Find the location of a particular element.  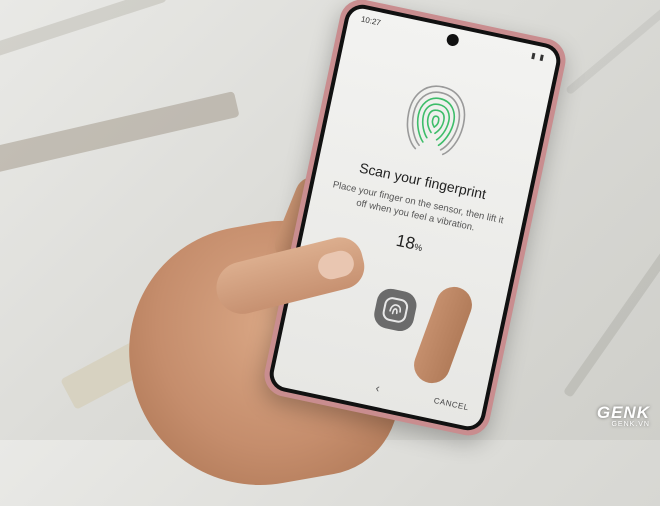

genk-watermark: GENK GENK.VN is located at coordinates (623, 415).